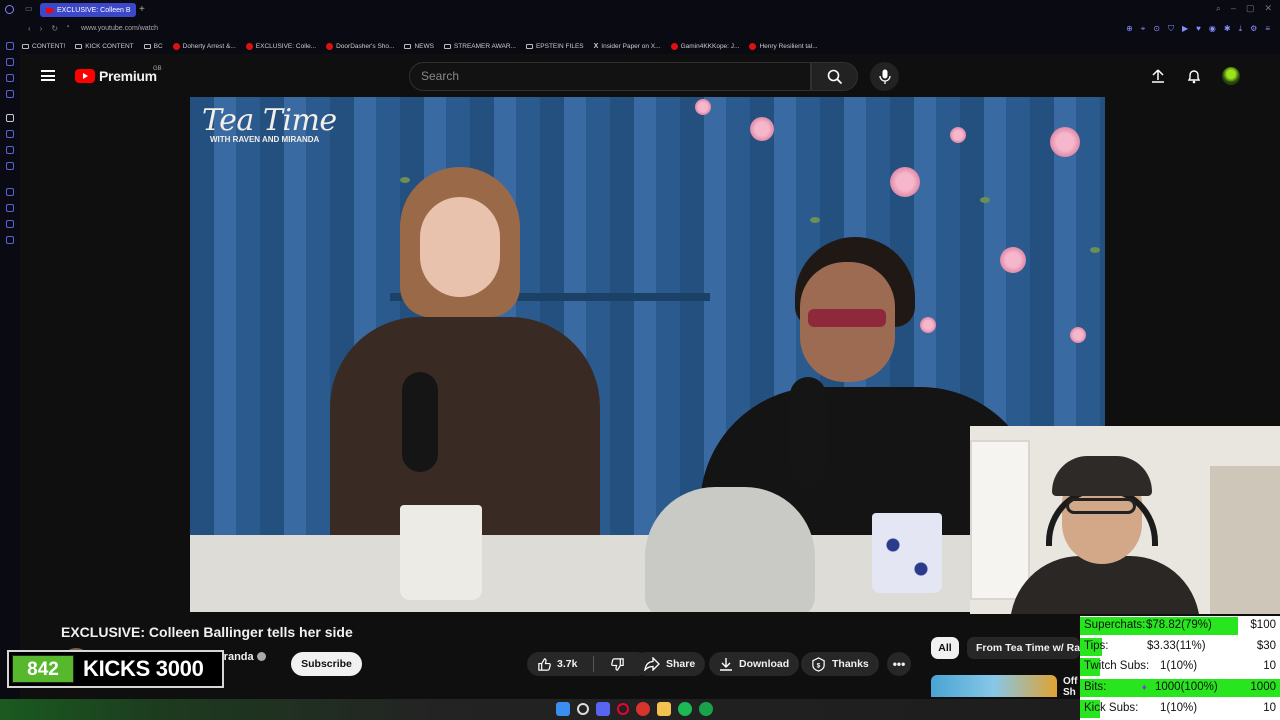 The width and height of the screenshot is (1280, 720). I want to click on bookmark-item: NEWS, so click(419, 46).